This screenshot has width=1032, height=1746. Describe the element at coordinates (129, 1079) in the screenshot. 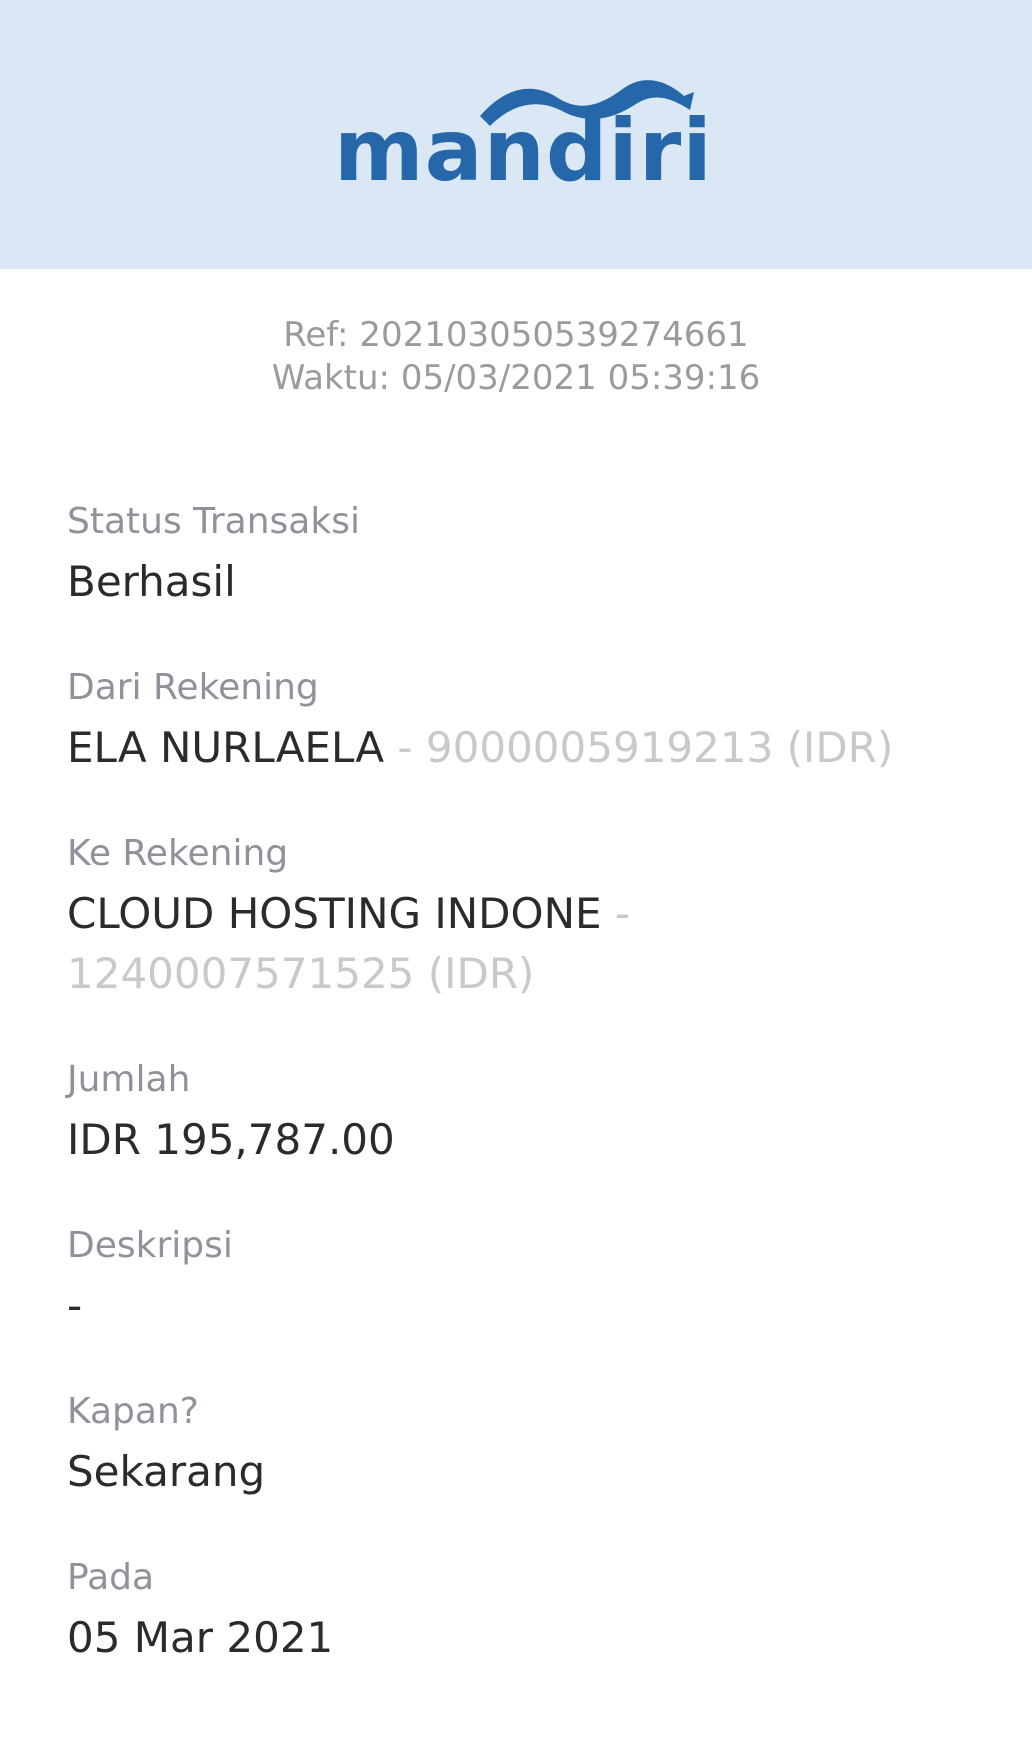

I see `amount-label: Jumlah` at that location.